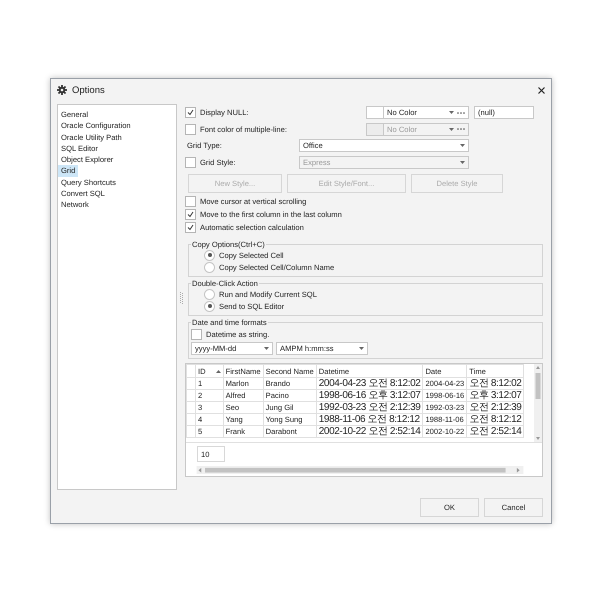  What do you see at coordinates (89, 90) in the screenshot?
I see `window-title: Options` at bounding box center [89, 90].